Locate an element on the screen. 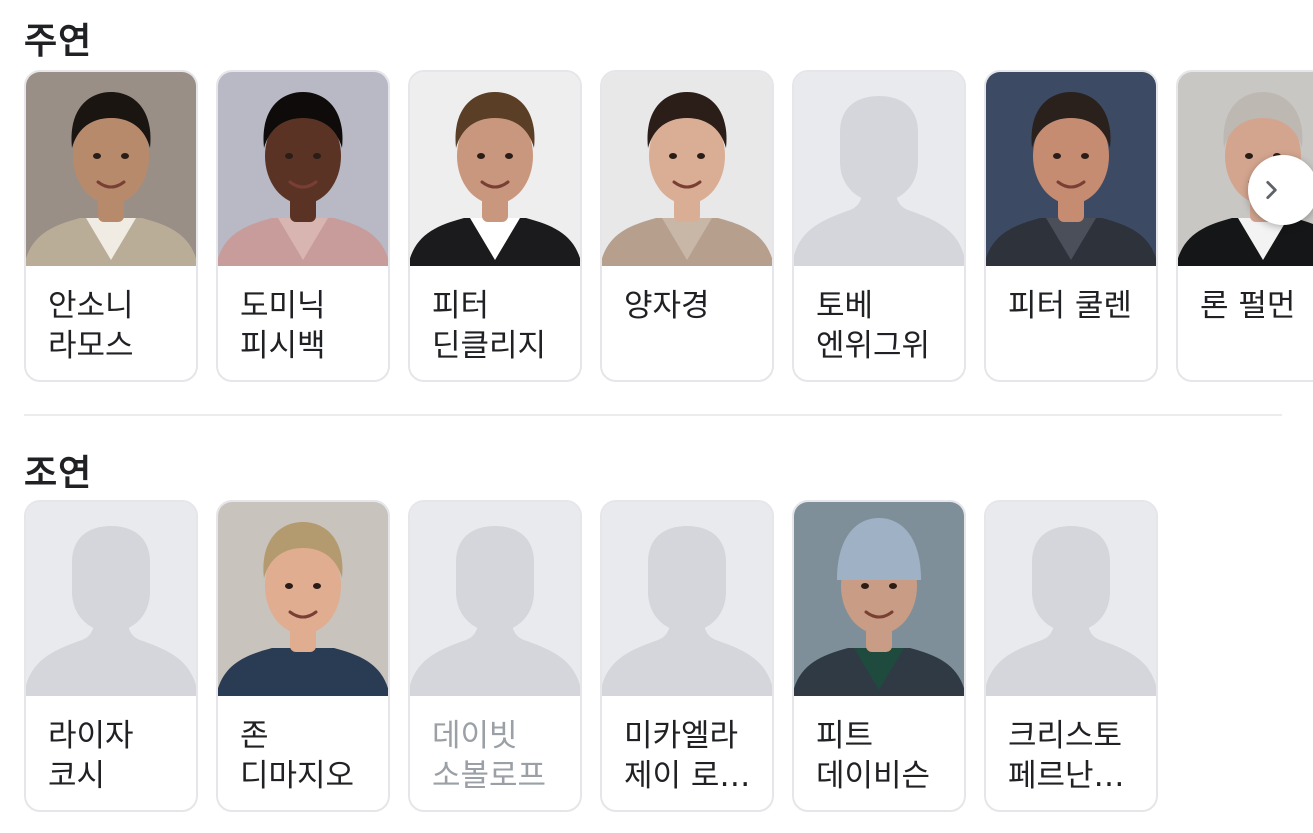  cast-card: 피터 쿨렌 is located at coordinates (1071, 226).